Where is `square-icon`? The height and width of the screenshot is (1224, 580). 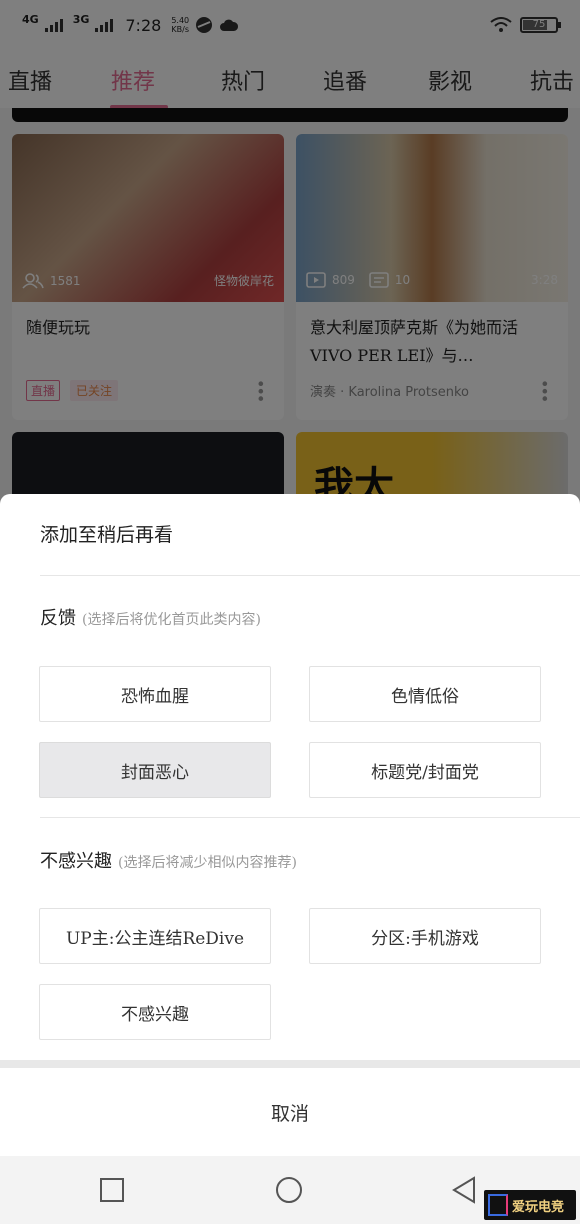 square-icon is located at coordinates (112, 1190).